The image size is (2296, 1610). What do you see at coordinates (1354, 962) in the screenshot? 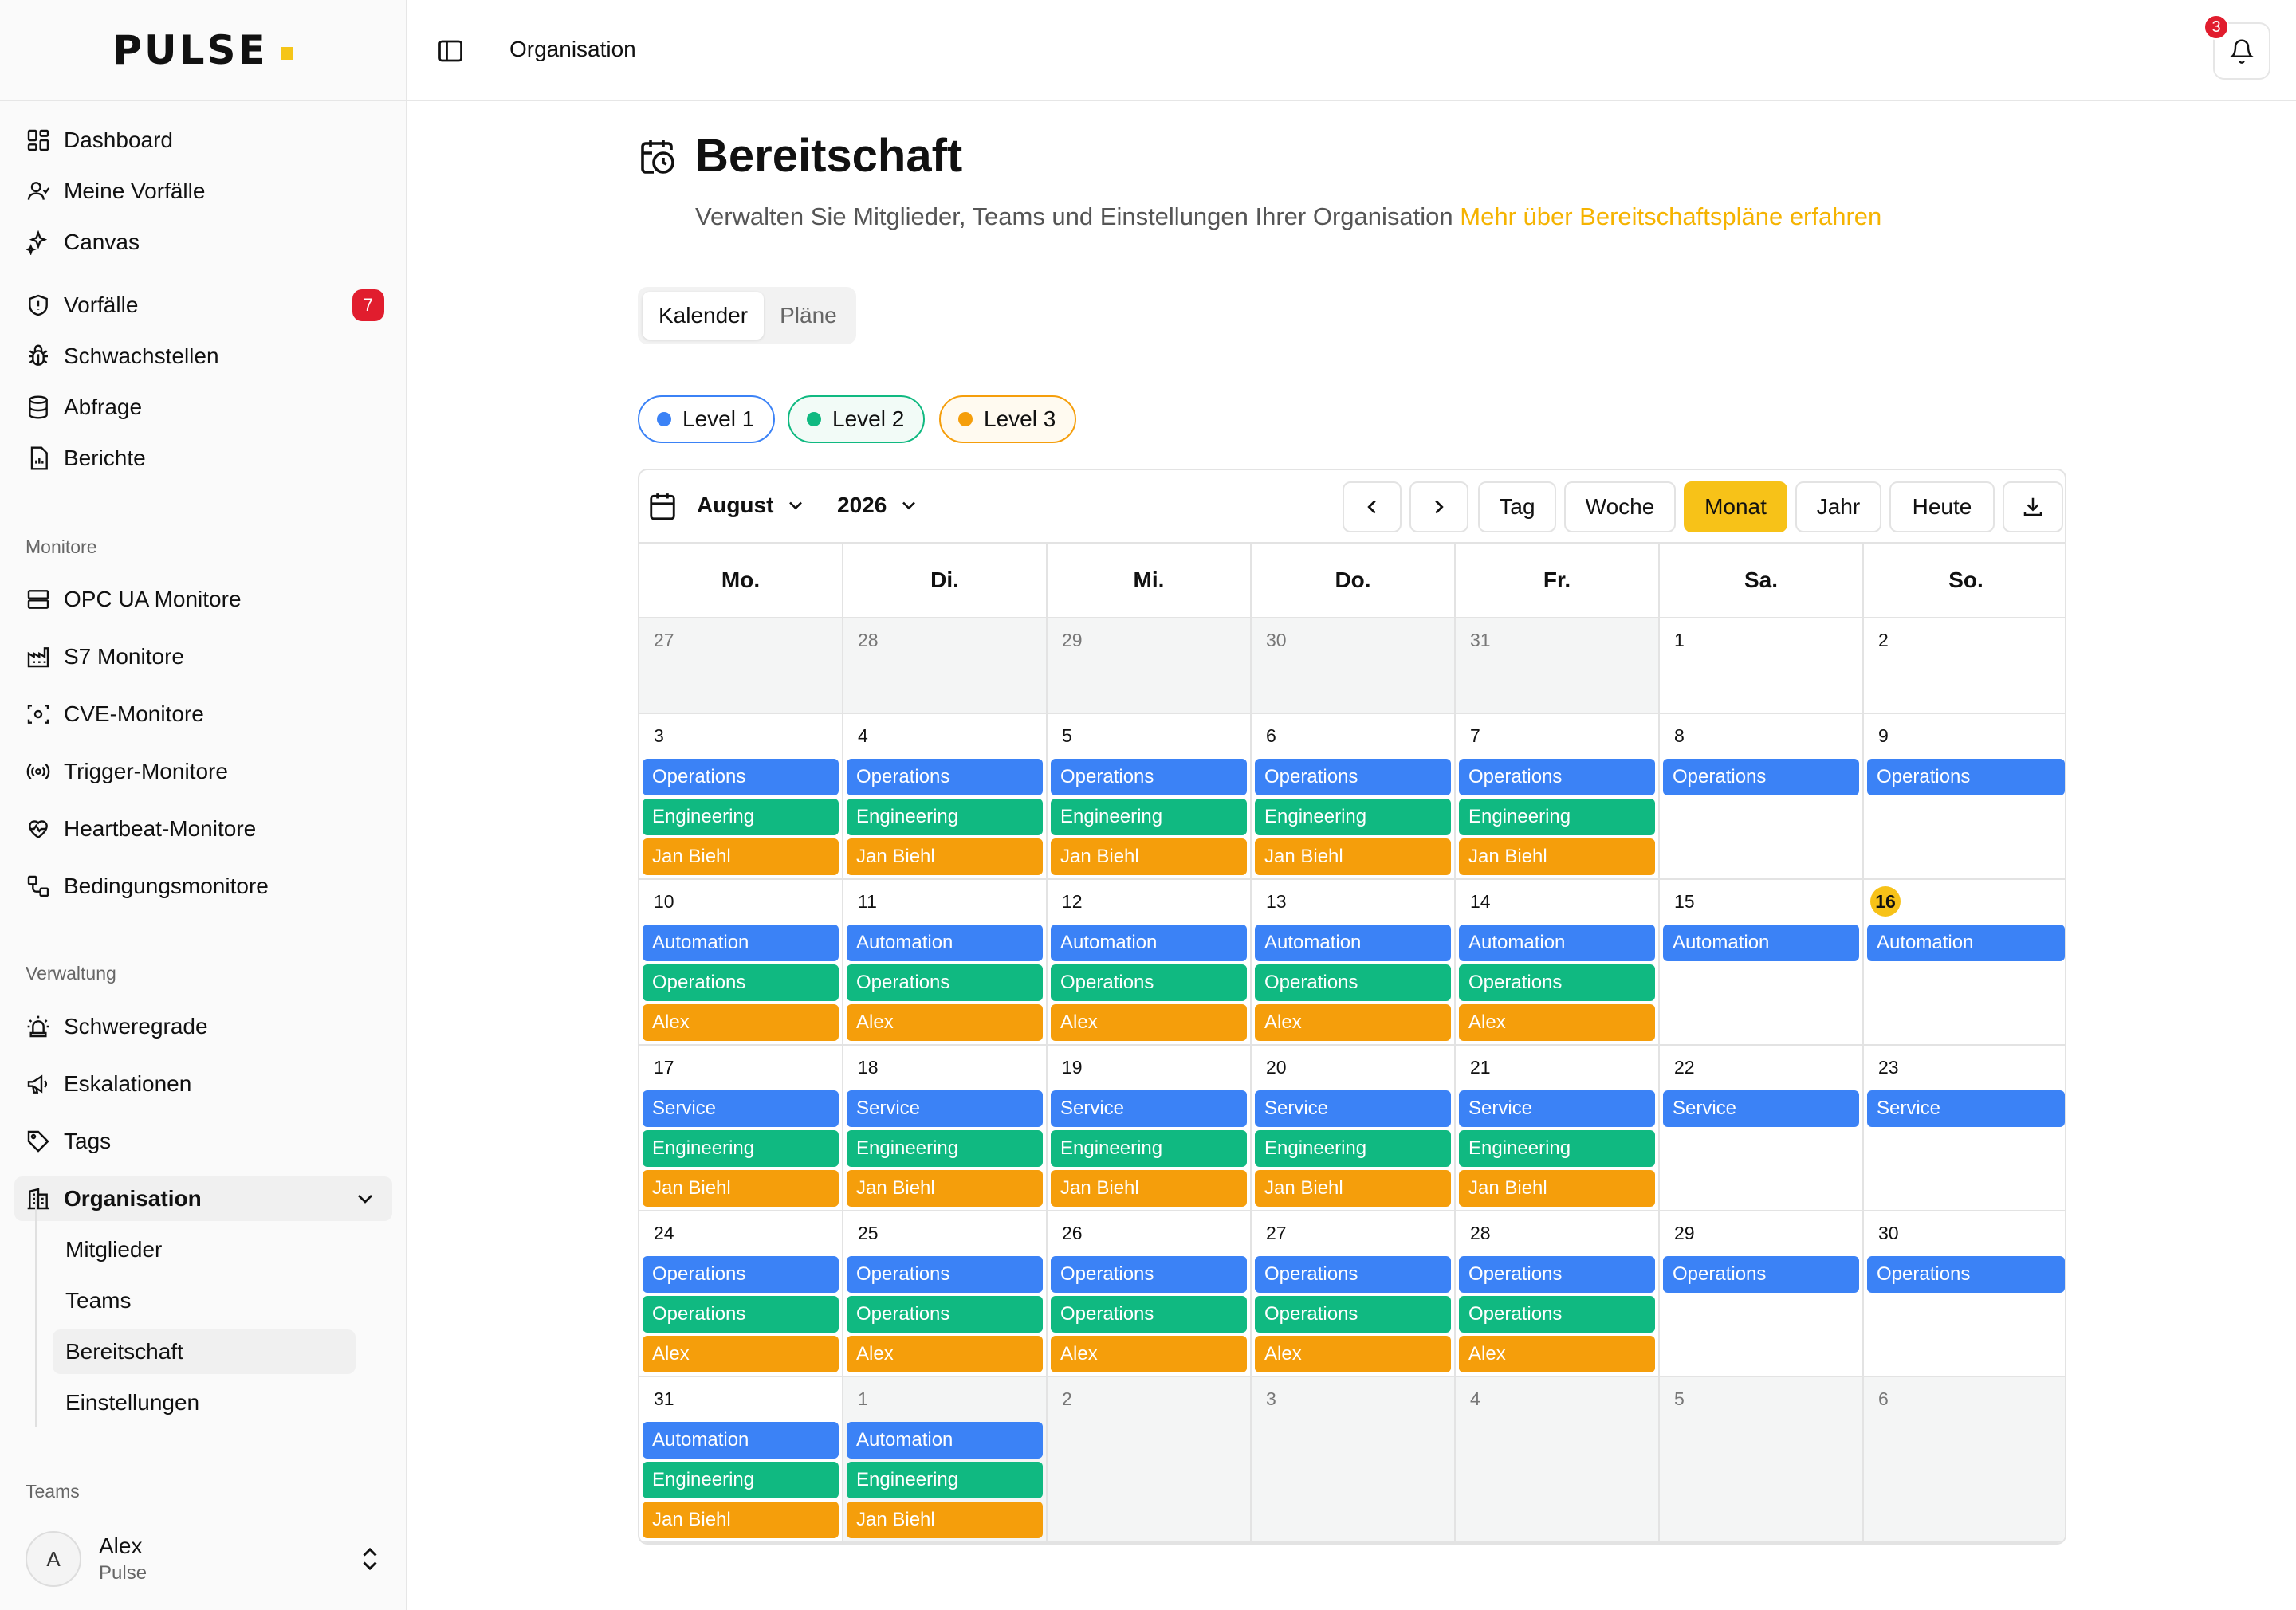
I see `calendar-day-cell: 13 Automation Operations Alex` at bounding box center [1354, 962].